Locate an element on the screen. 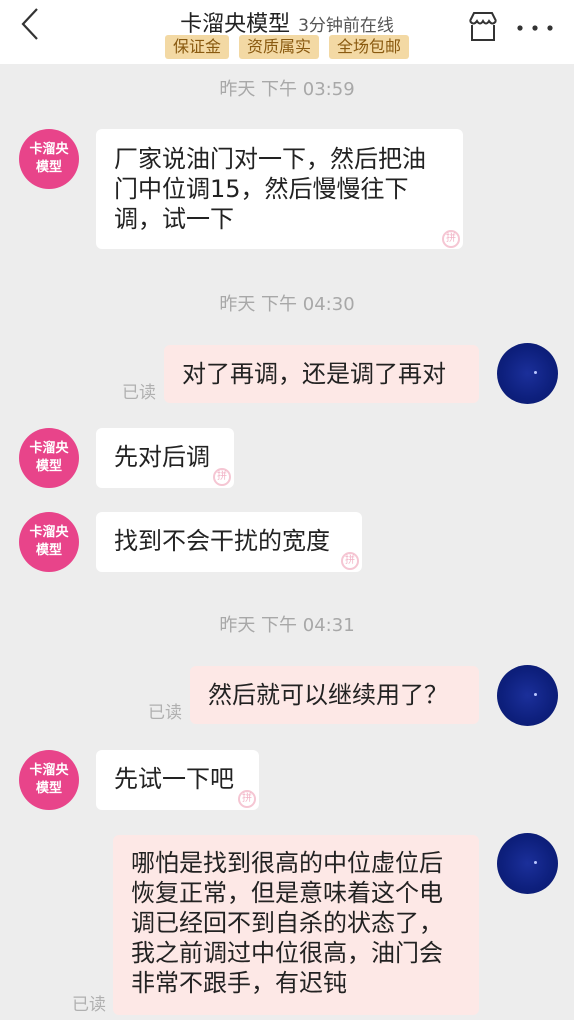  chat-header: 卡溜央模型 3分钟前在线 保证金 资质属实 全场包邮 is located at coordinates (287, 32).